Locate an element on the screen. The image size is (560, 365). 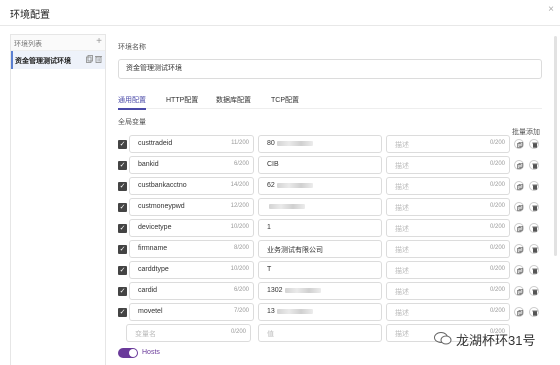
variable-value-input: 1302 is located at coordinates (320, 291).